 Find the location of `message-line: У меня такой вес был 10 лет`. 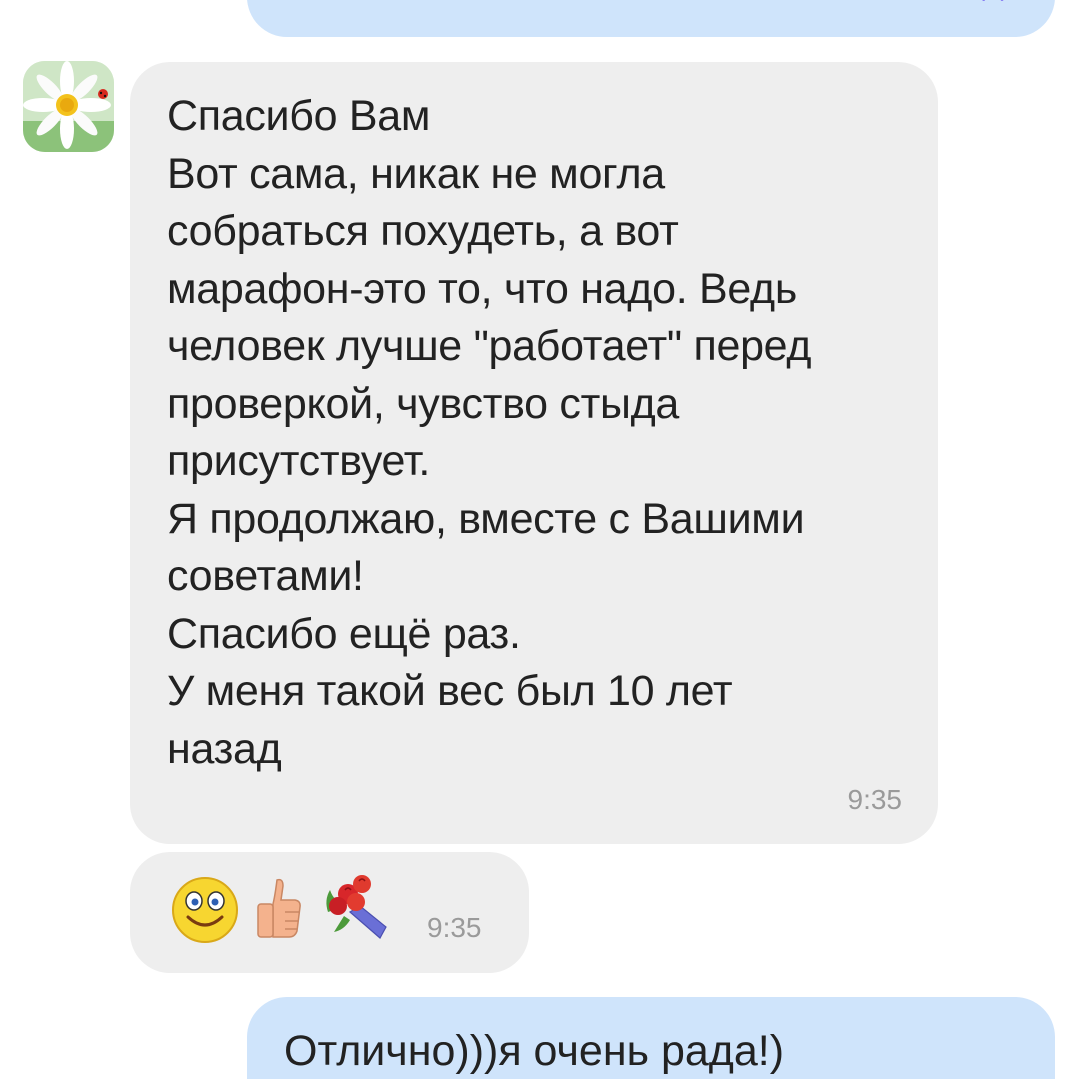

message-line: У меня такой вес был 10 лет is located at coordinates (450, 691).